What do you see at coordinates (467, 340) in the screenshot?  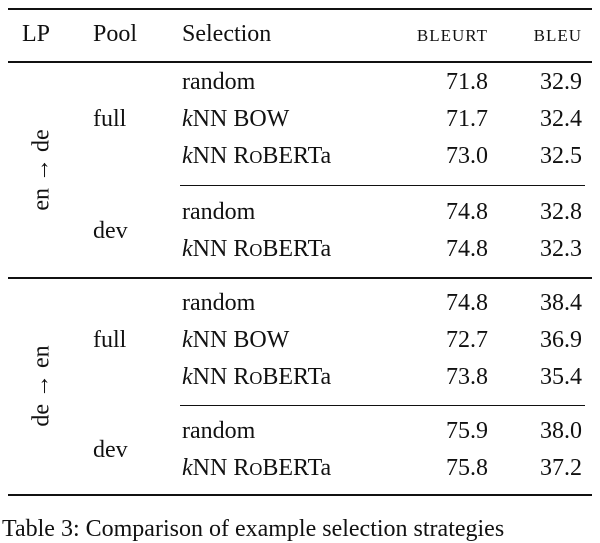 I see `bleurt-cell: 72.7` at bounding box center [467, 340].